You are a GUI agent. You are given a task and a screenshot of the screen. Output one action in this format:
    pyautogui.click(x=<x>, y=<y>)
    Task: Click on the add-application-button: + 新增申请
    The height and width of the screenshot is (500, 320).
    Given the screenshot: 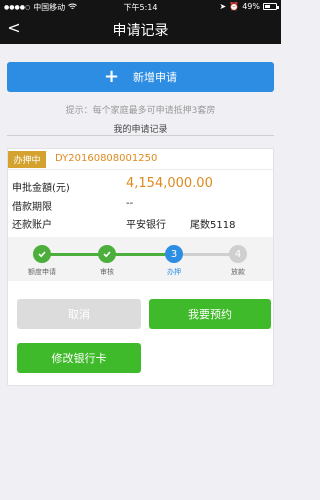 What is the action you would take?
    pyautogui.click(x=140, y=77)
    